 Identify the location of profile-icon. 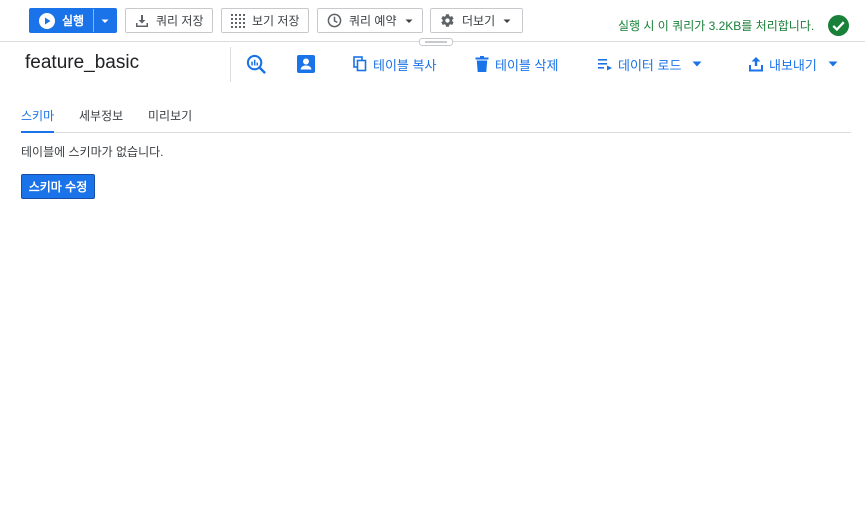
(306, 64).